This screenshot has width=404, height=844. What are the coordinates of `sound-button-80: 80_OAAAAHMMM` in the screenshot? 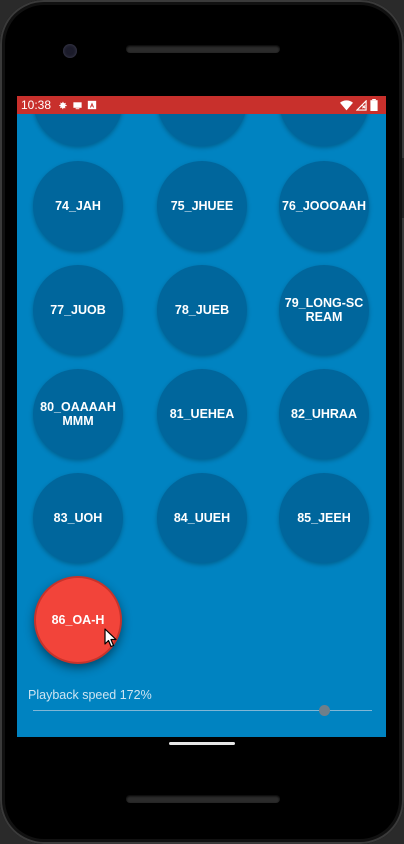 It's located at (78, 414).